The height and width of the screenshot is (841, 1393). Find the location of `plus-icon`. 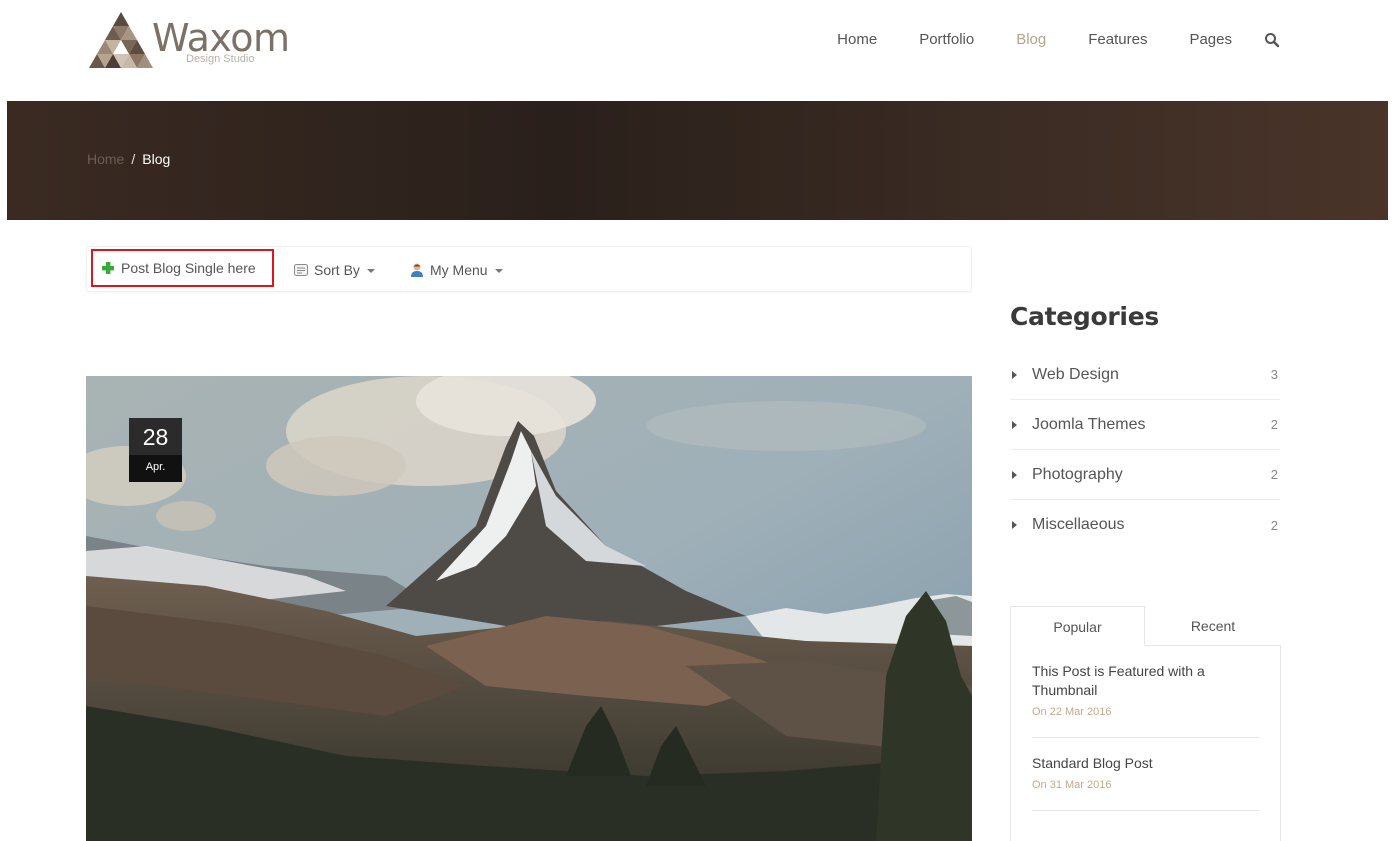

plus-icon is located at coordinates (108, 268).